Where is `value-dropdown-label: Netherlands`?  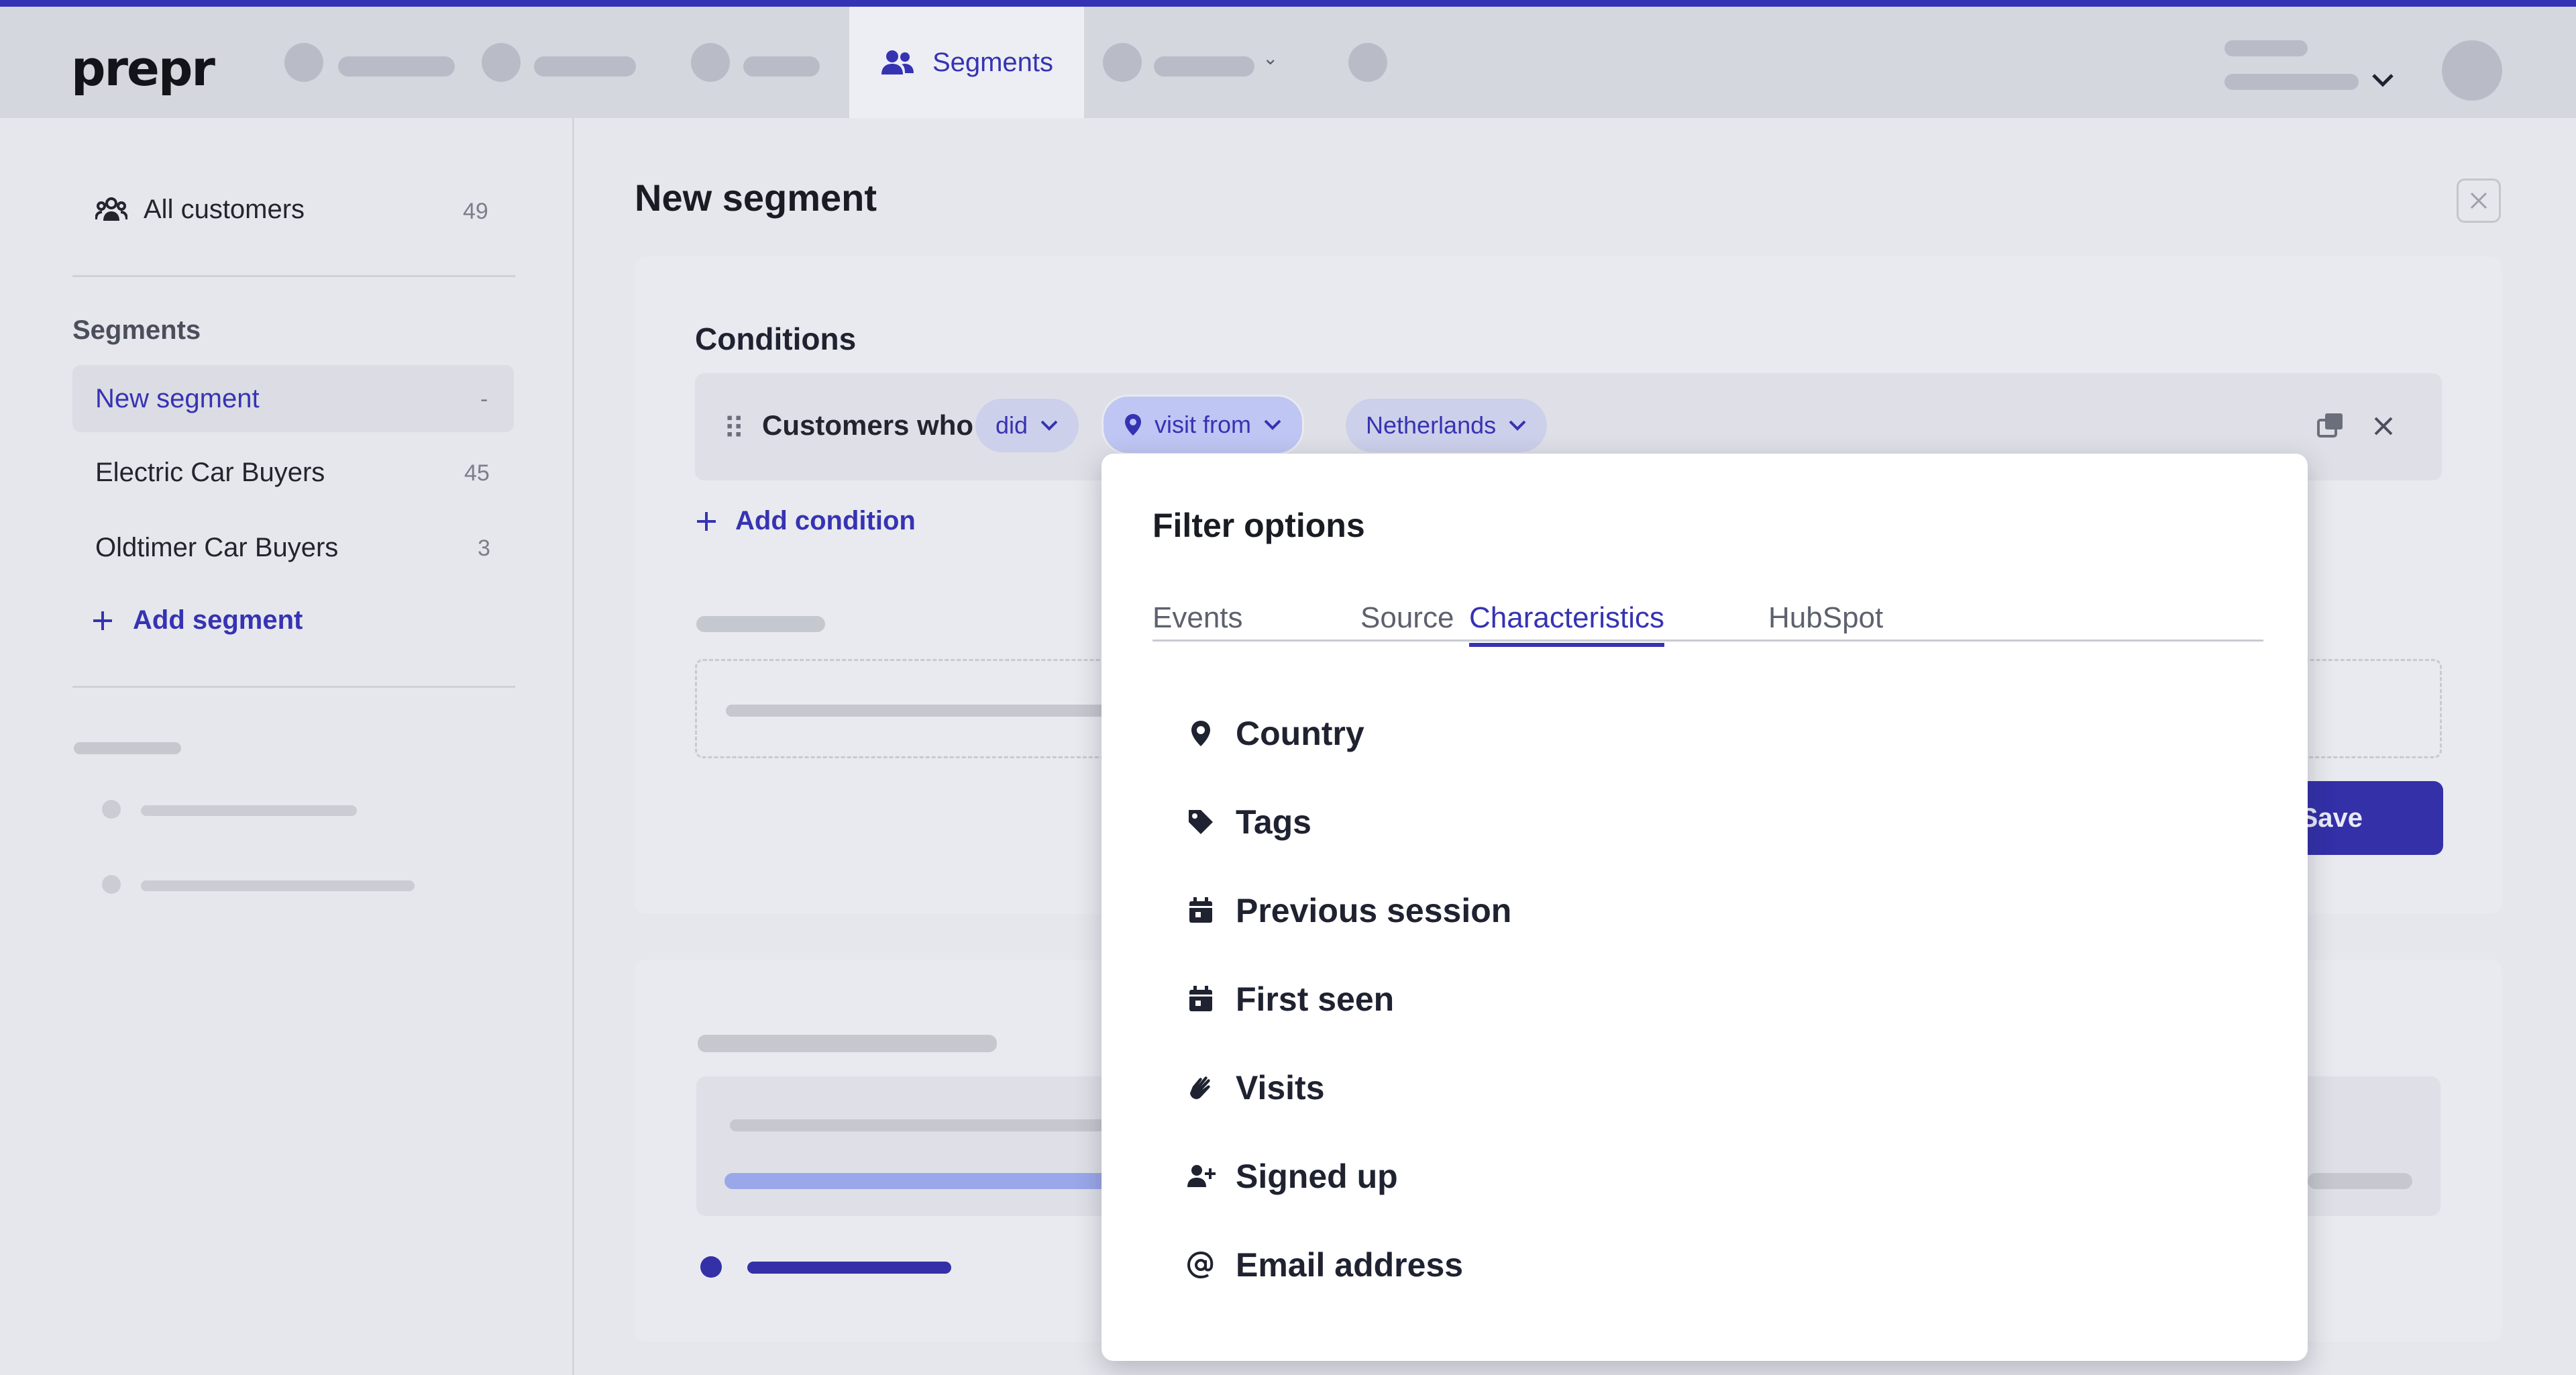 value-dropdown-label: Netherlands is located at coordinates (1431, 425).